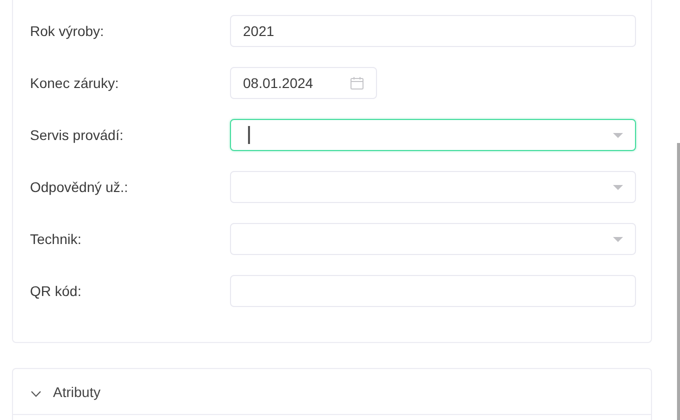  Describe the element at coordinates (76, 392) in the screenshot. I see `section-title: Atributy` at that location.